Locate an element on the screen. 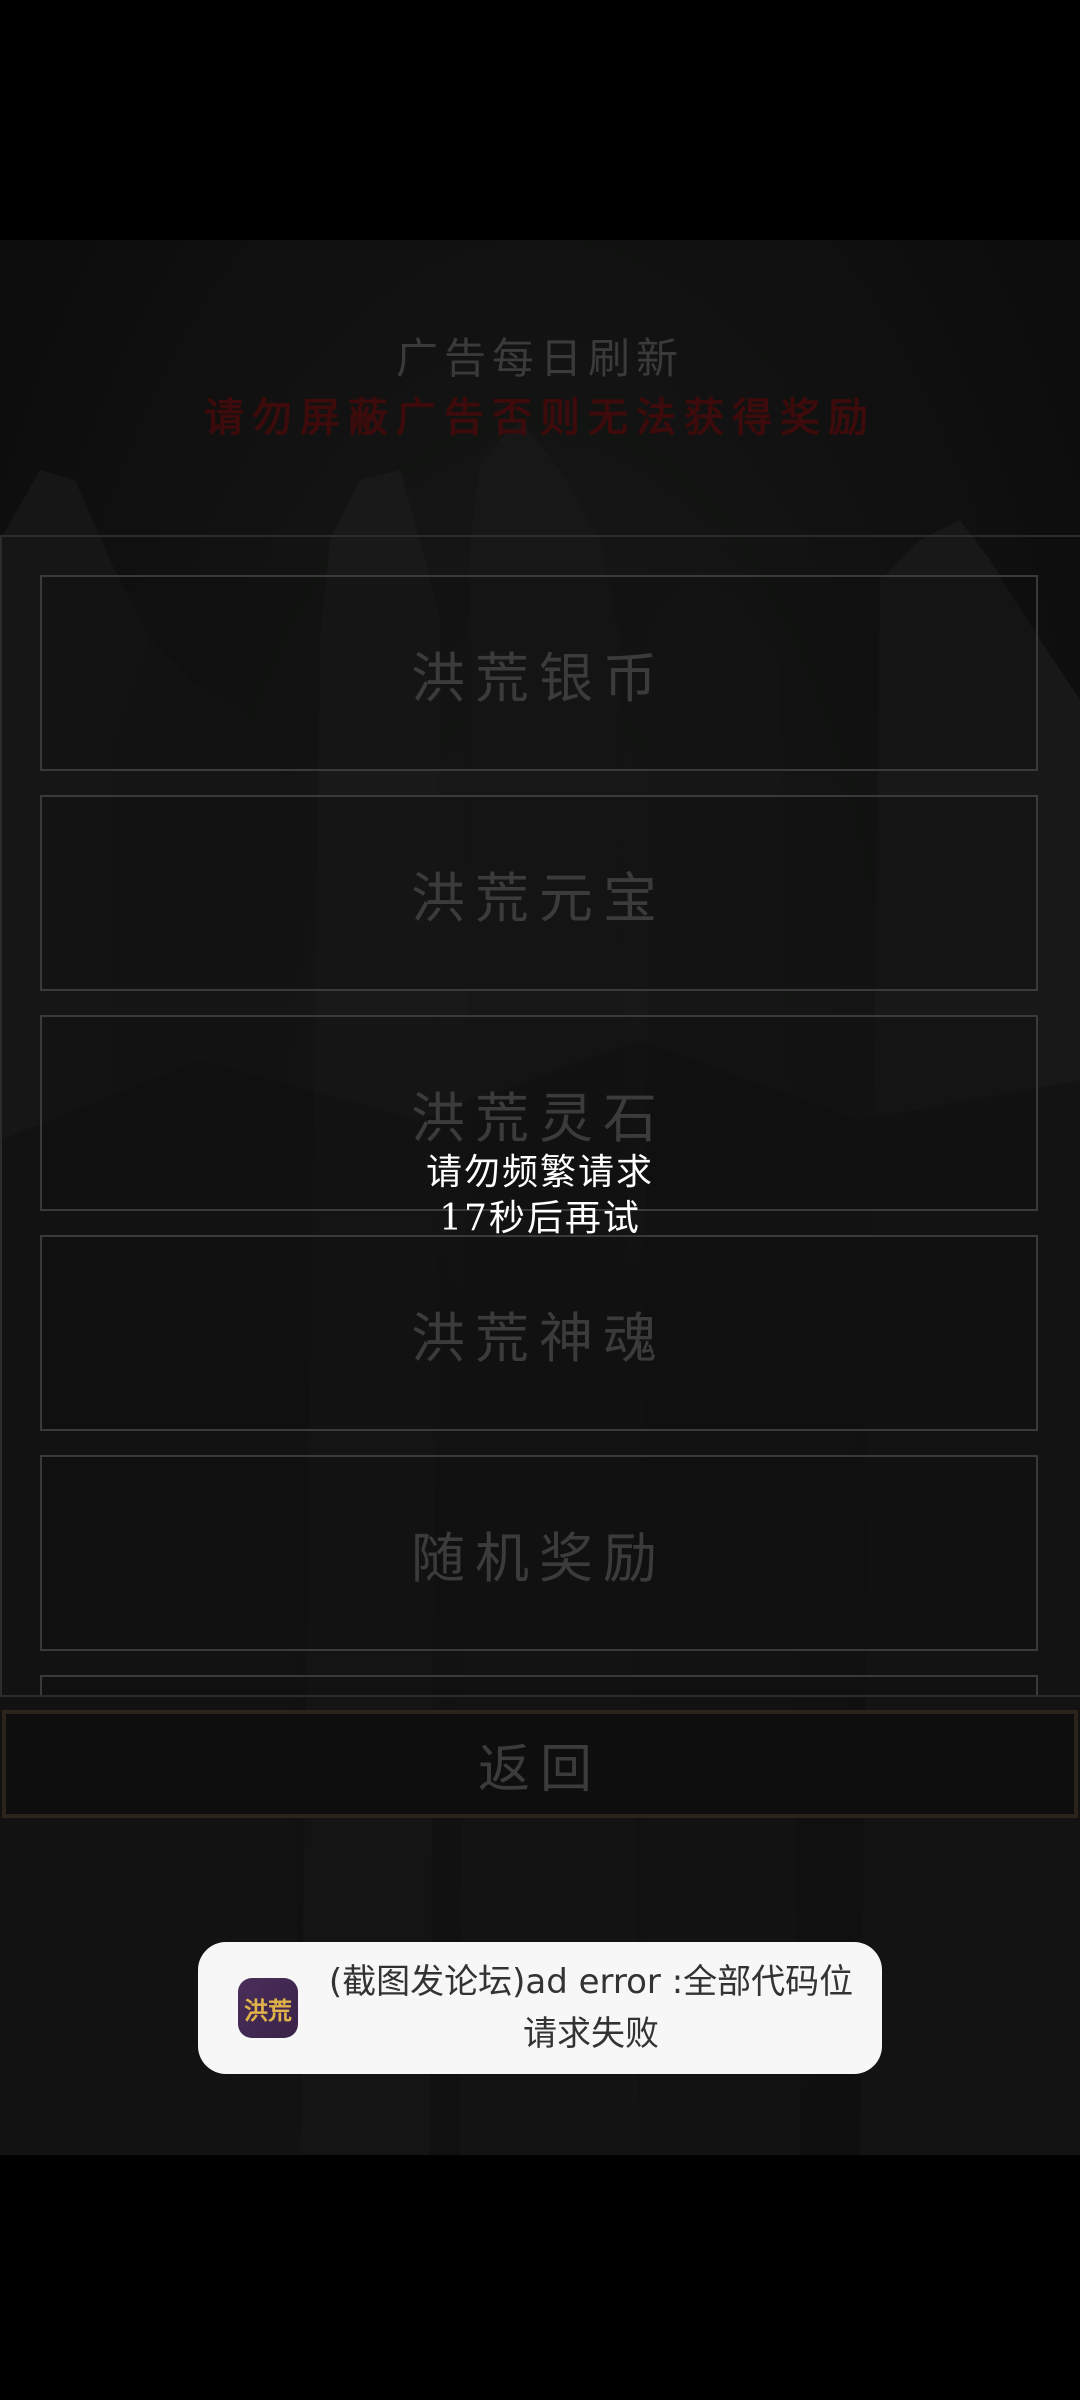  reward-label: 洪荒灵石 is located at coordinates (539, 1118).